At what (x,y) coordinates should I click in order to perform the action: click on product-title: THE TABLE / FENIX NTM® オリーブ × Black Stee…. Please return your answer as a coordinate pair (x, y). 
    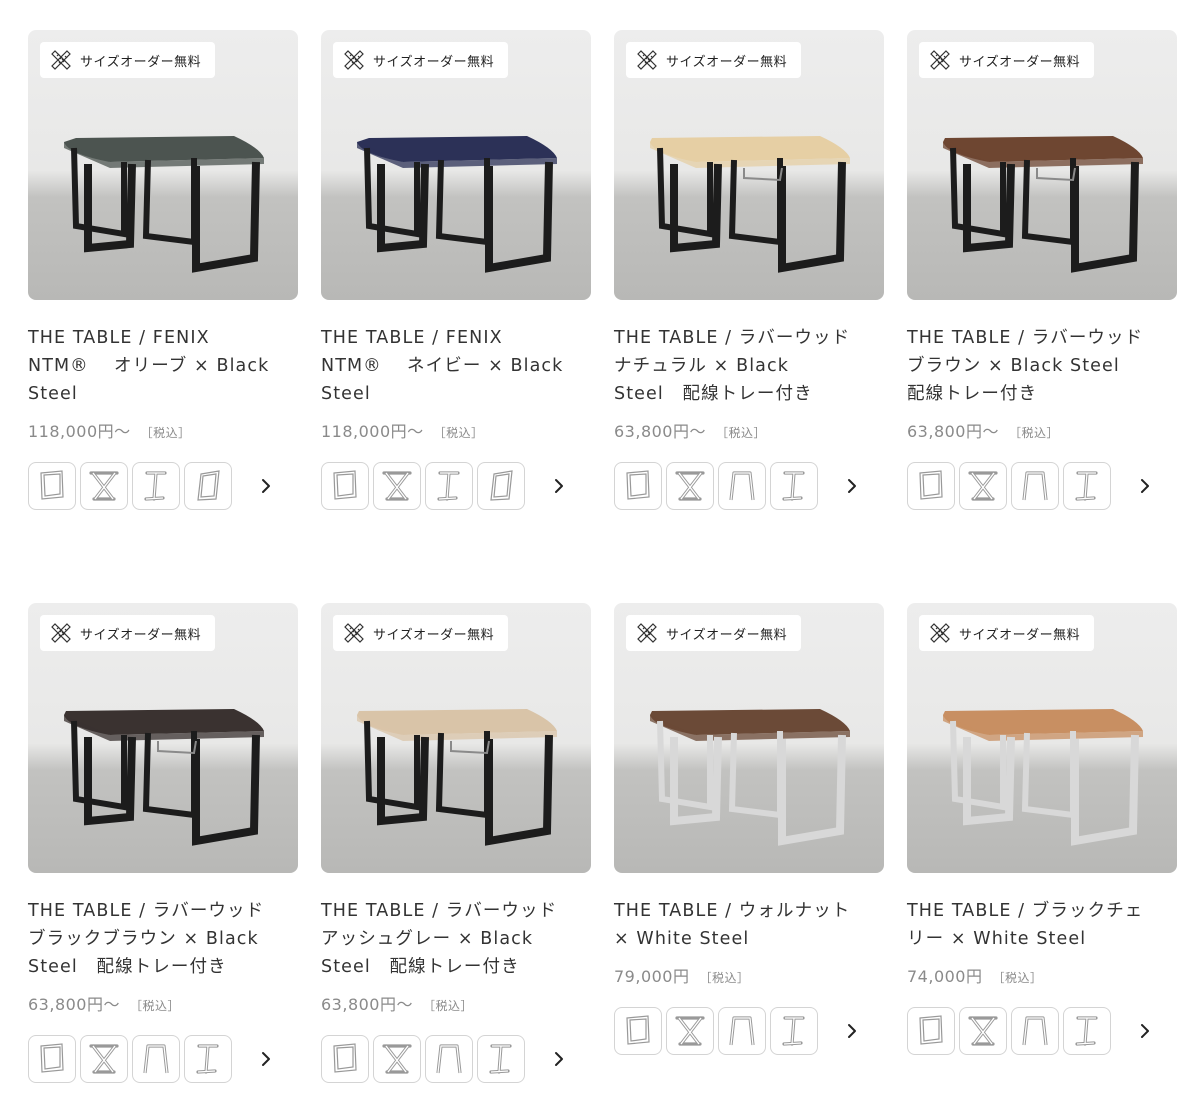
    Looking at the image, I should click on (163, 366).